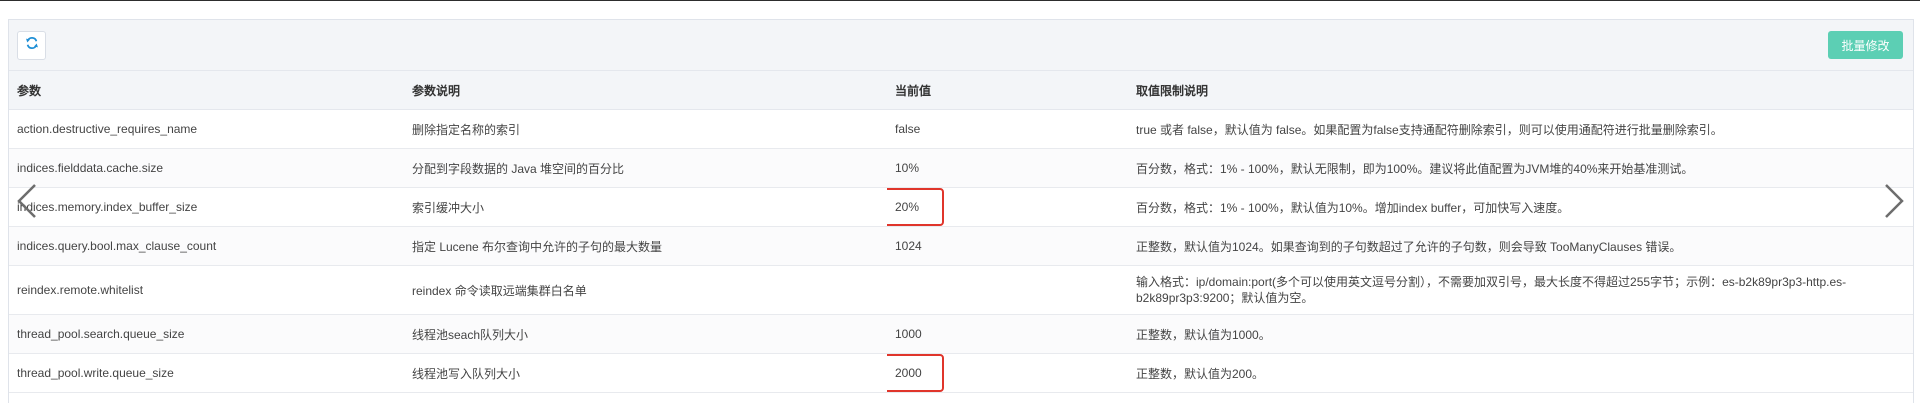 This screenshot has width=1920, height=403. What do you see at coordinates (206, 90) in the screenshot?
I see `col-header-param: 参数` at bounding box center [206, 90].